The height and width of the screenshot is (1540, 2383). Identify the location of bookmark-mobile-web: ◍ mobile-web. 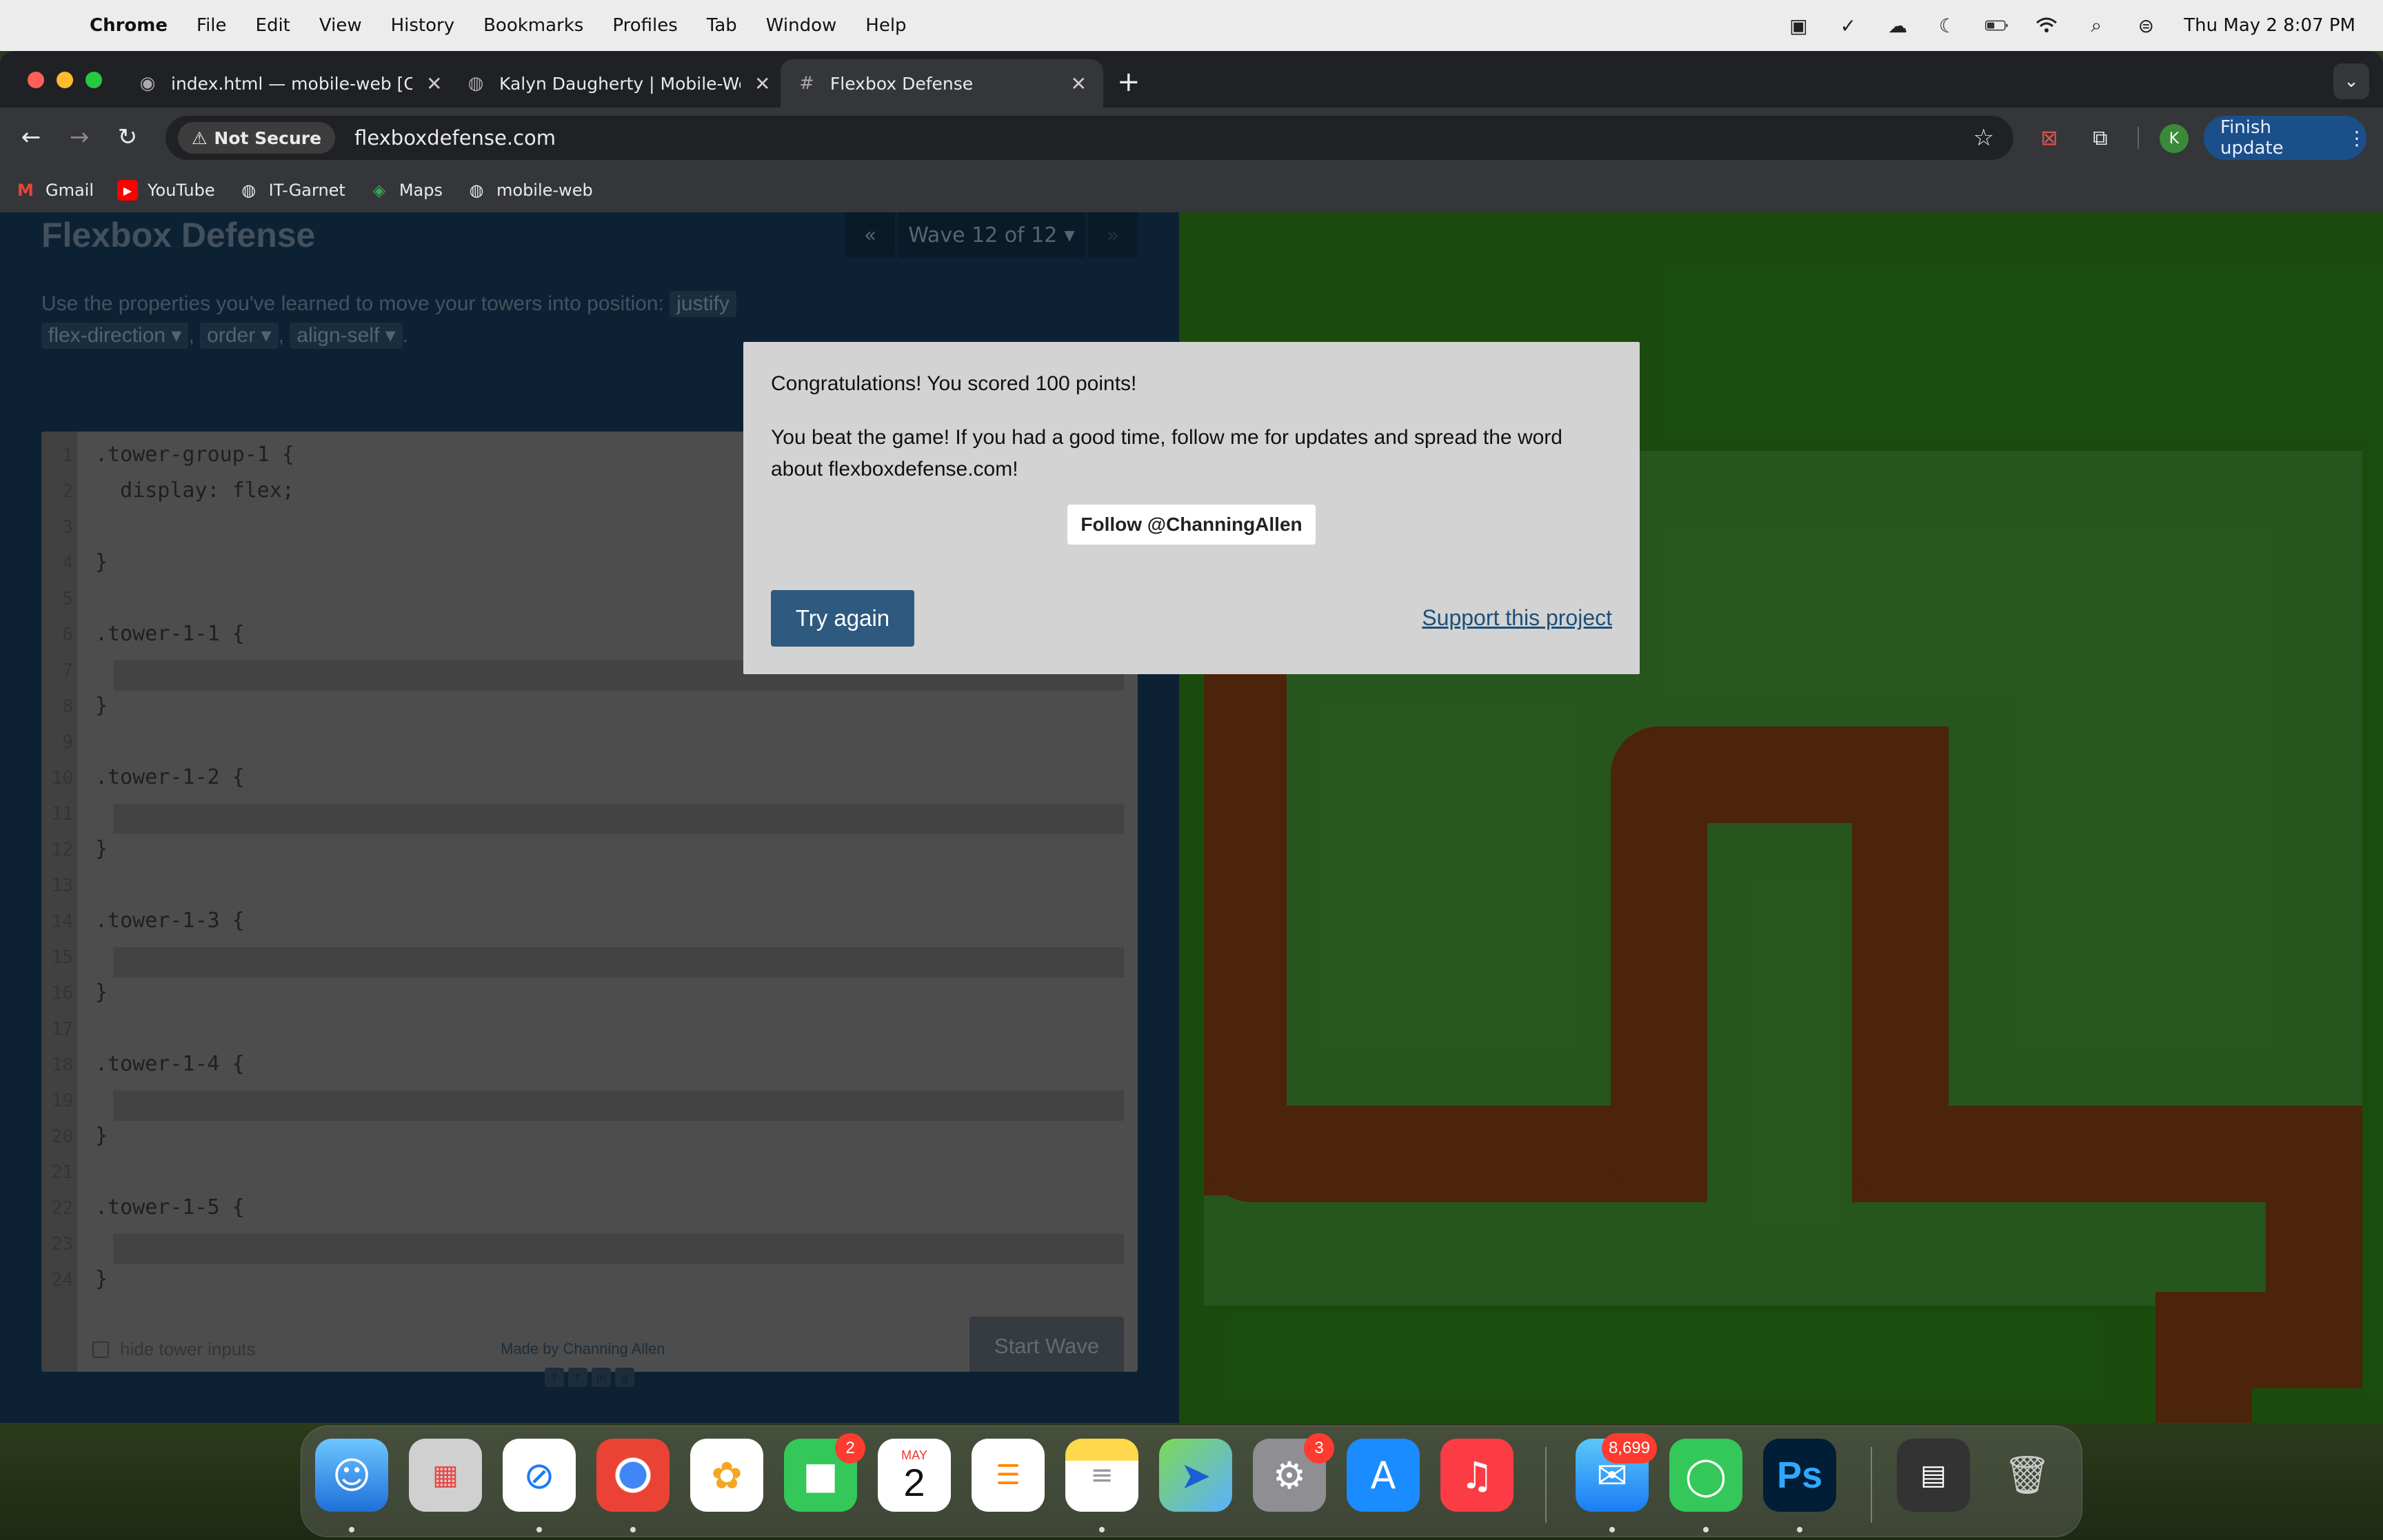
(529, 191).